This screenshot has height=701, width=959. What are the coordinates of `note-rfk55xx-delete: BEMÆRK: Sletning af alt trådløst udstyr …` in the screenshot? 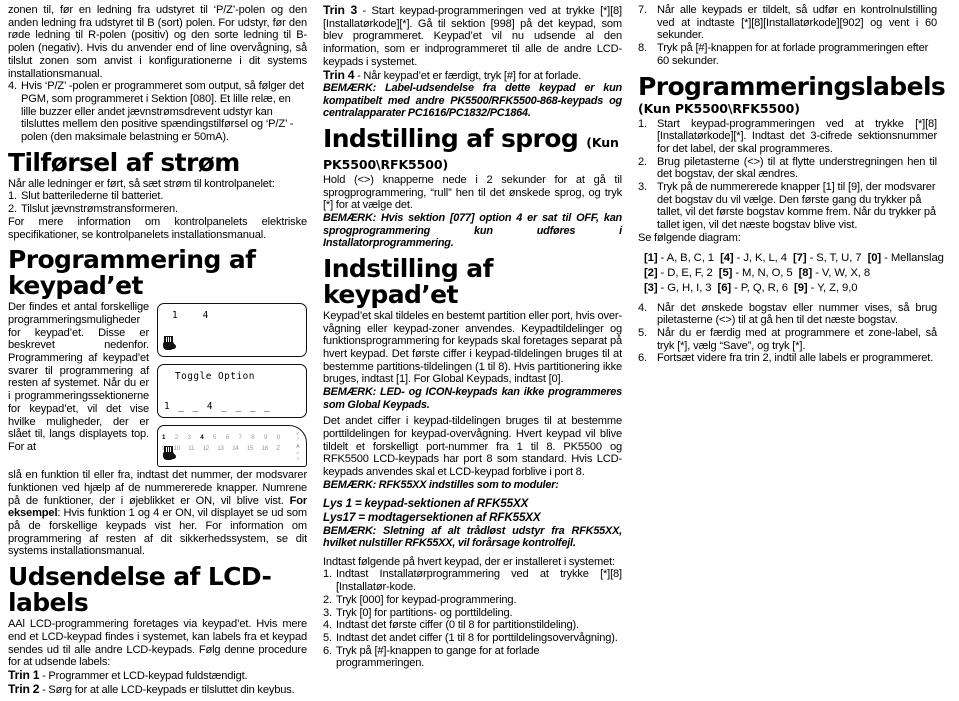 It's located at (472, 537).